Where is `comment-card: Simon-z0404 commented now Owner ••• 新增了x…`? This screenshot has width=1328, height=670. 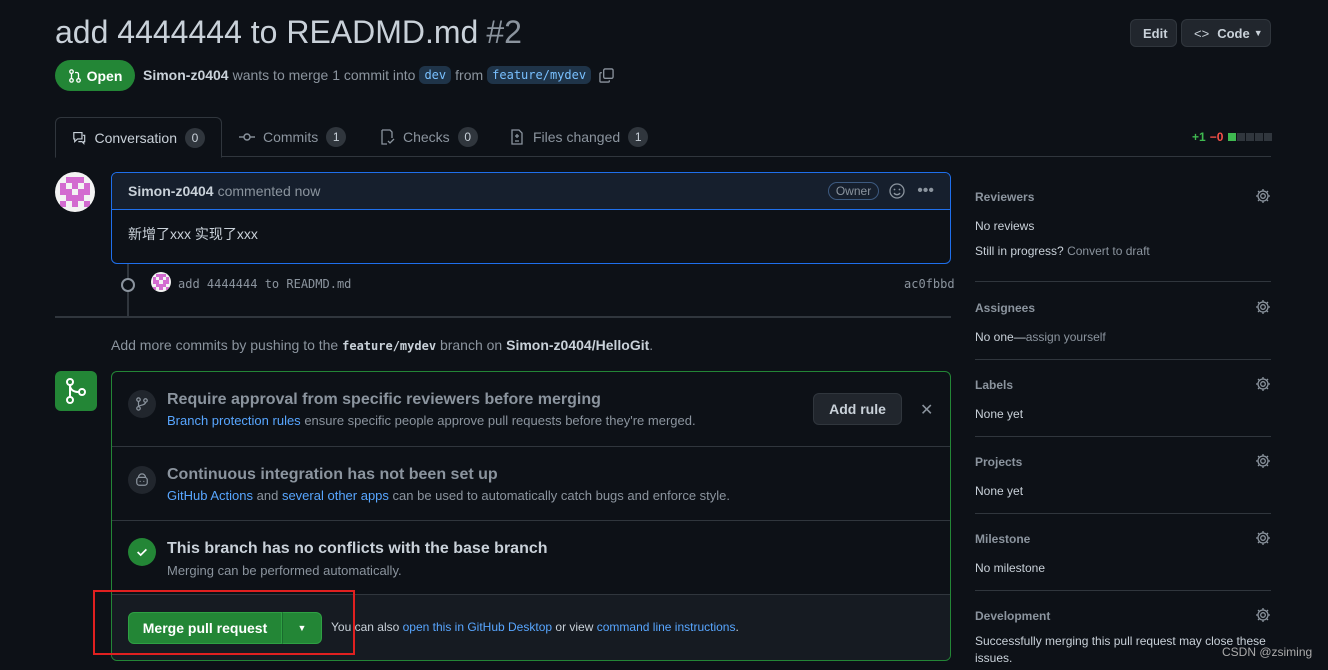 comment-card: Simon-z0404 commented now Owner ••• 新增了x… is located at coordinates (531, 218).